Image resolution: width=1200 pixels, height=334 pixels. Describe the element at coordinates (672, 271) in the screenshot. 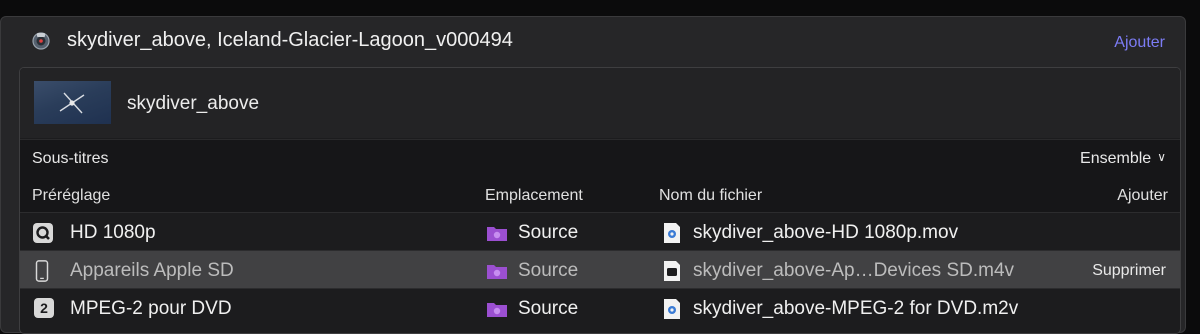

I see `video-file-icon` at that location.